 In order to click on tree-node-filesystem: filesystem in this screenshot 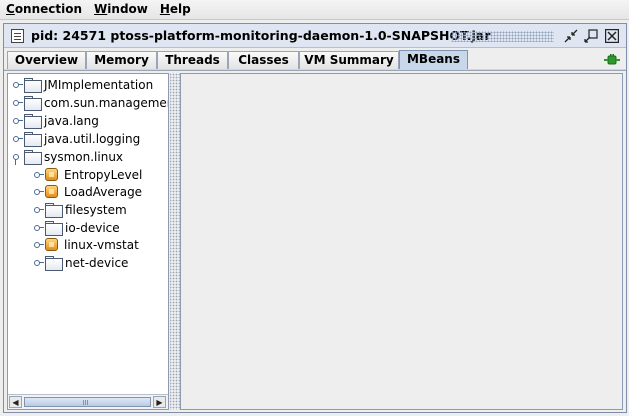, I will do `click(80, 209)`.